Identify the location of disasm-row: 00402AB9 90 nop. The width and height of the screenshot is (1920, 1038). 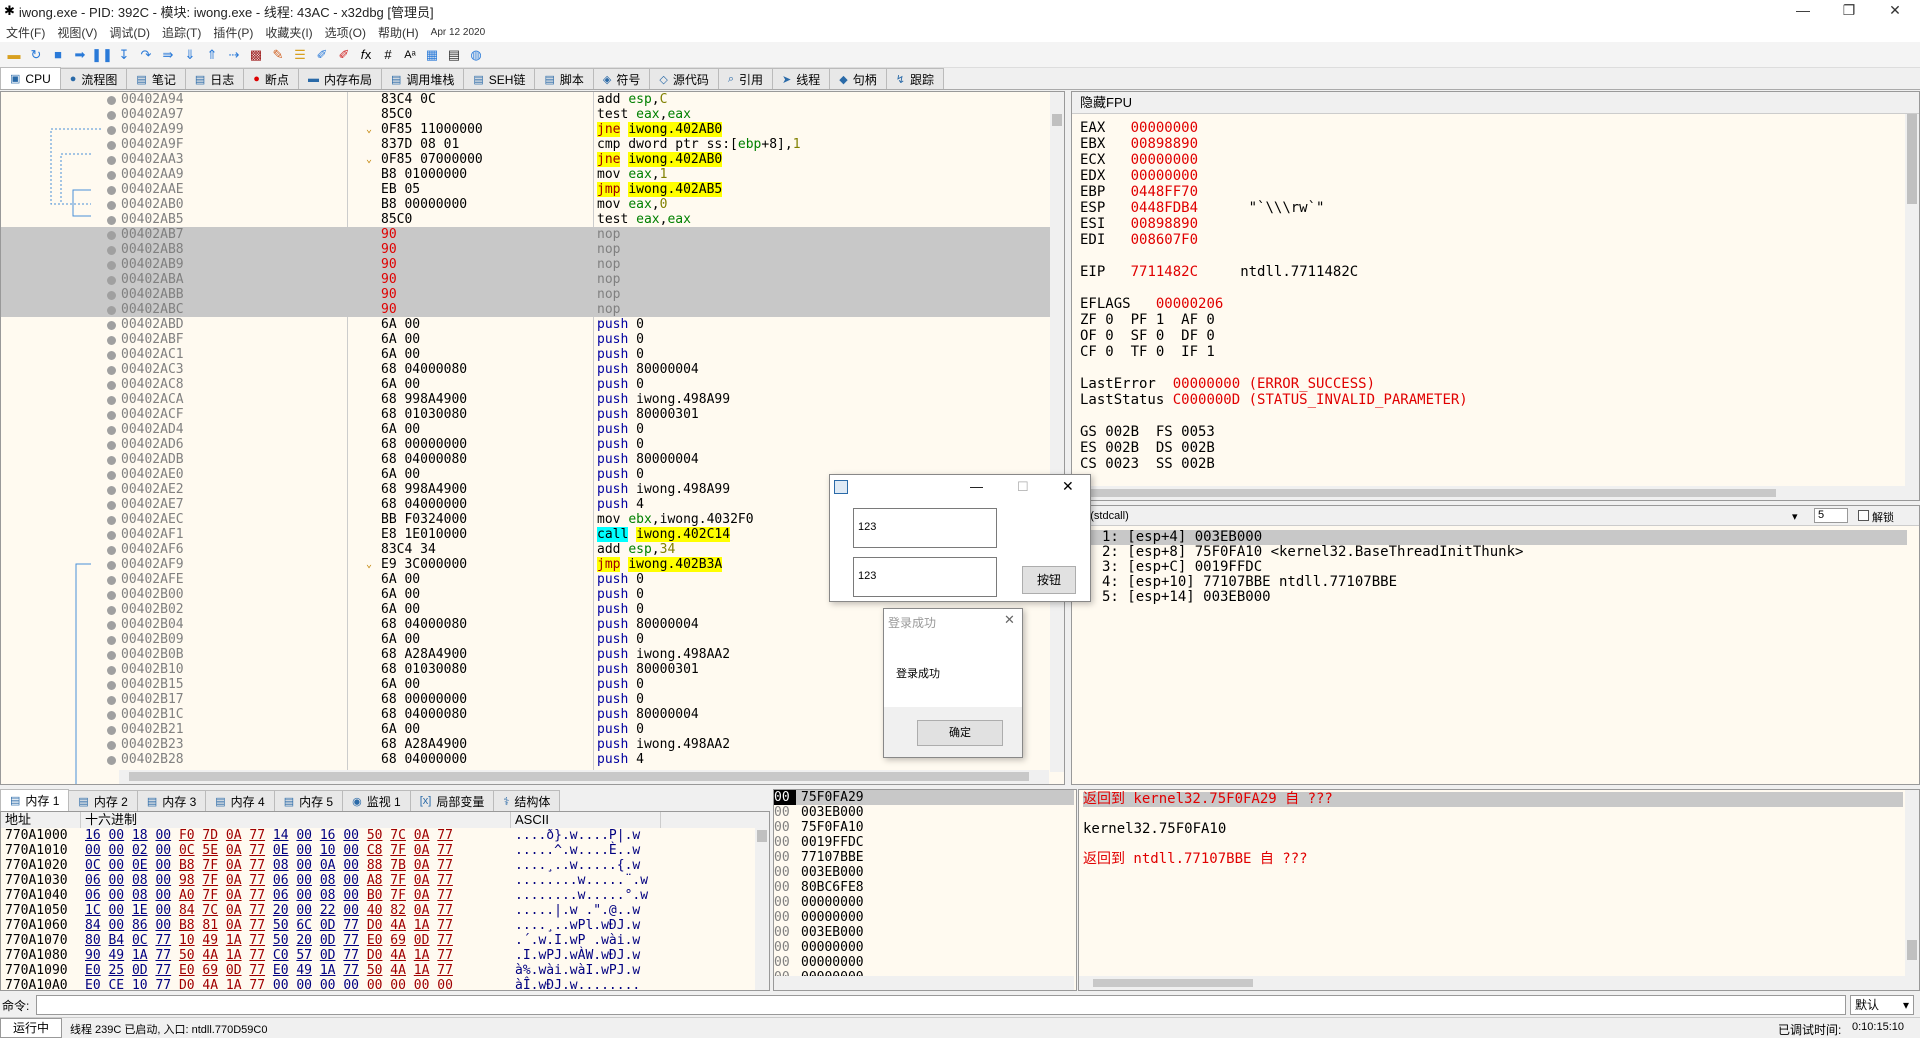
(526, 264).